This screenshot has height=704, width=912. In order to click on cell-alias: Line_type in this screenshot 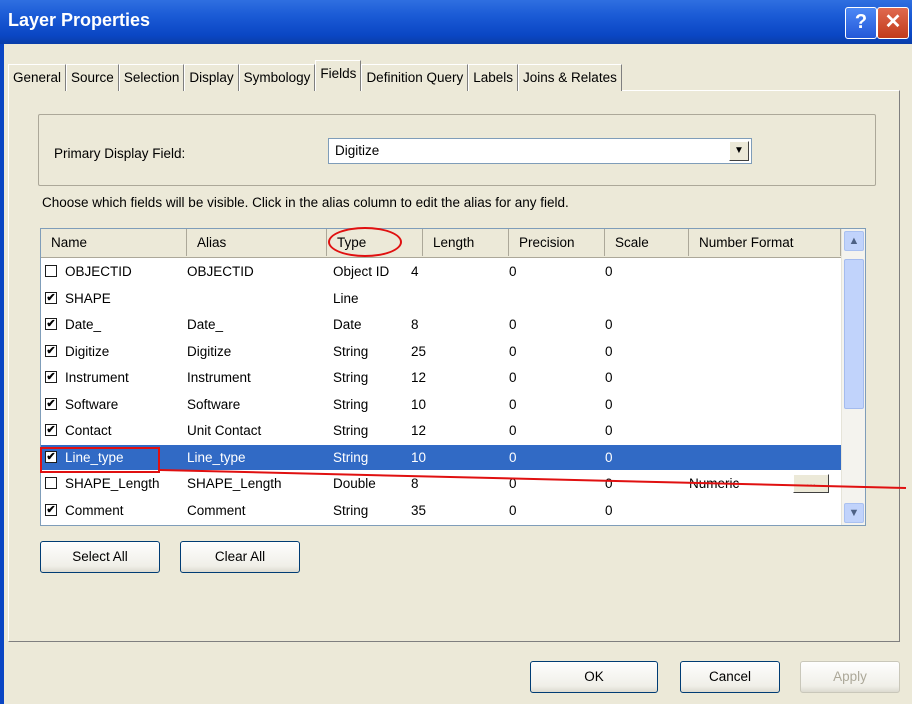, I will do `click(216, 457)`.